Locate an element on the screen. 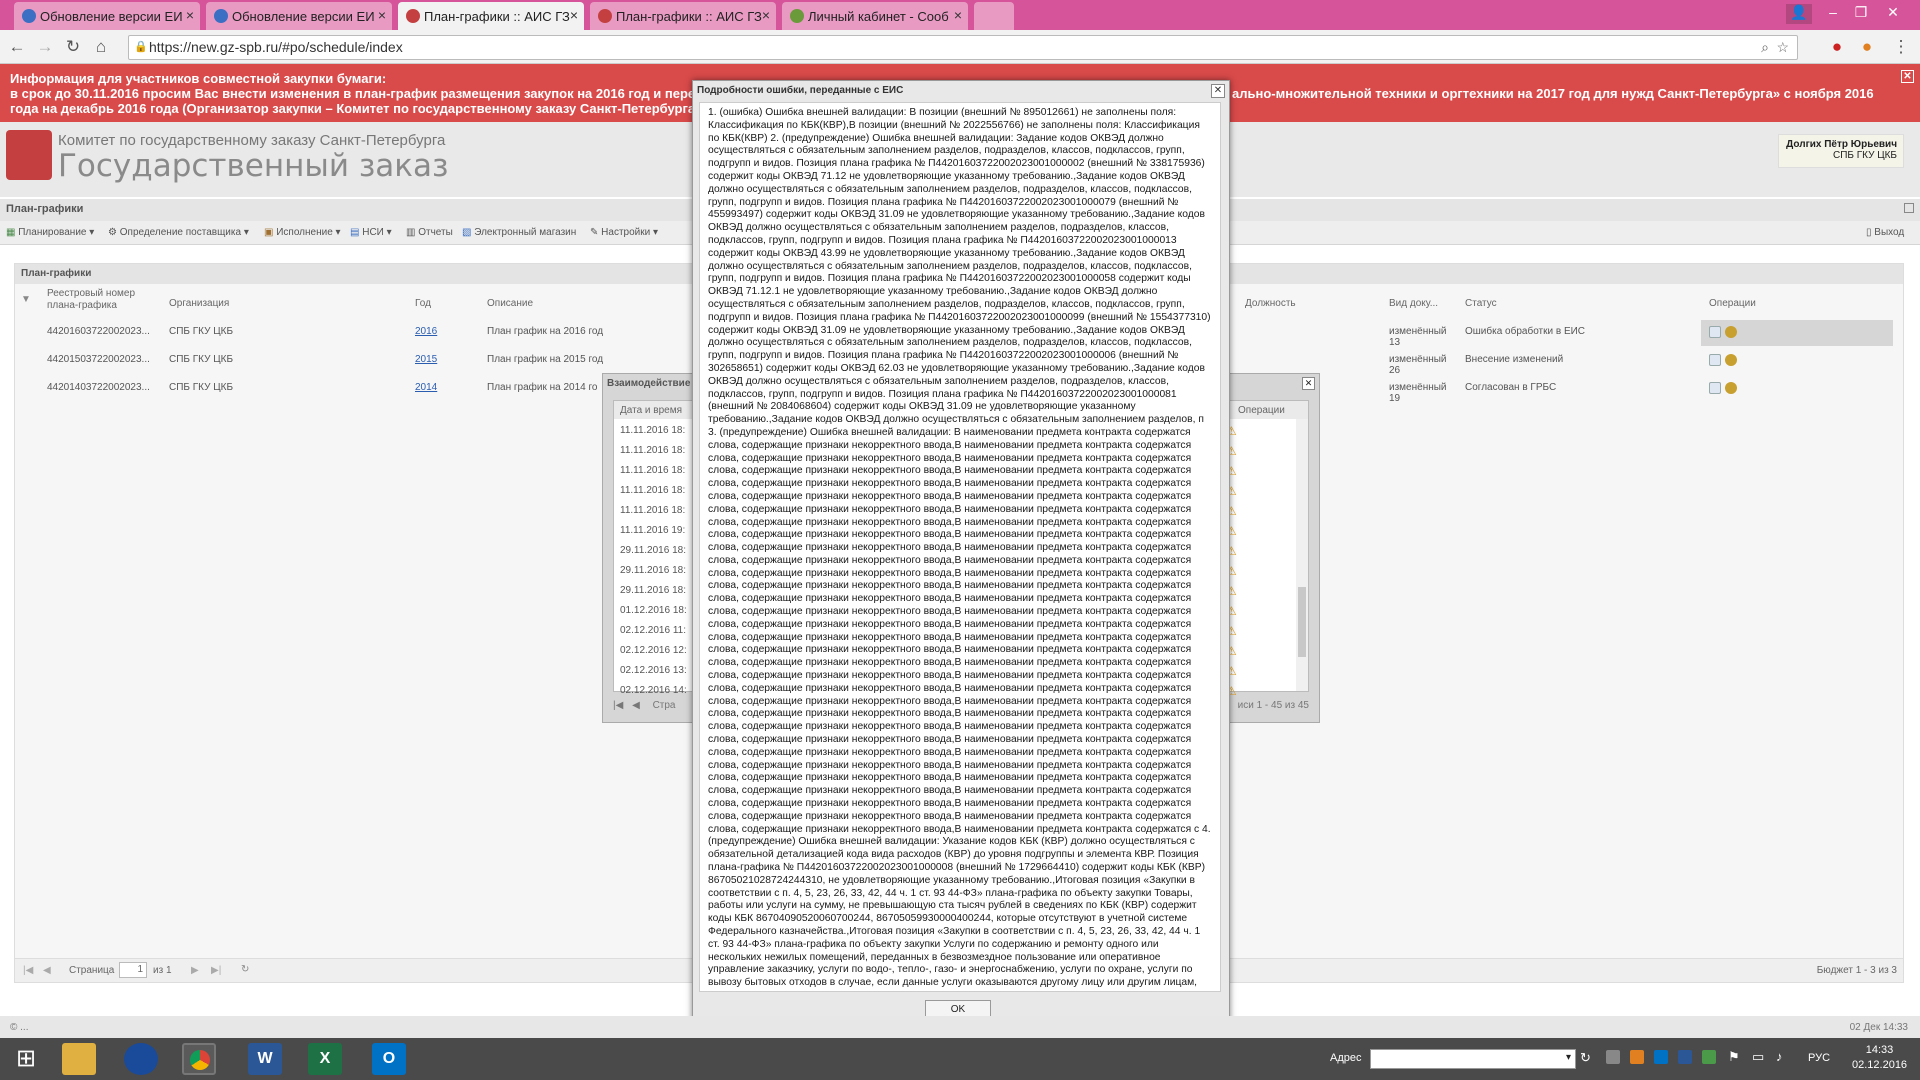  language-indicator: РУС is located at coordinates (1819, 1058).